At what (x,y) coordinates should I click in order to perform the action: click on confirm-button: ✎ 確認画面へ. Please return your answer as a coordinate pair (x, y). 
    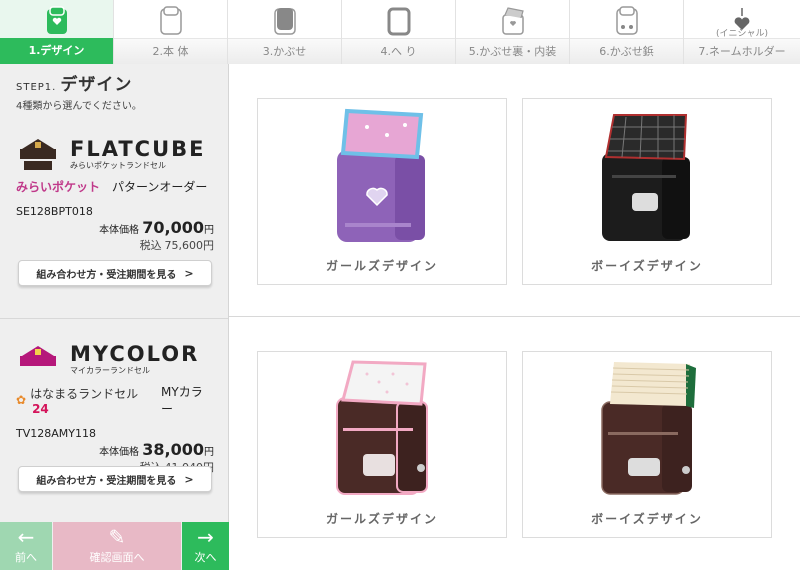
    Looking at the image, I should click on (117, 546).